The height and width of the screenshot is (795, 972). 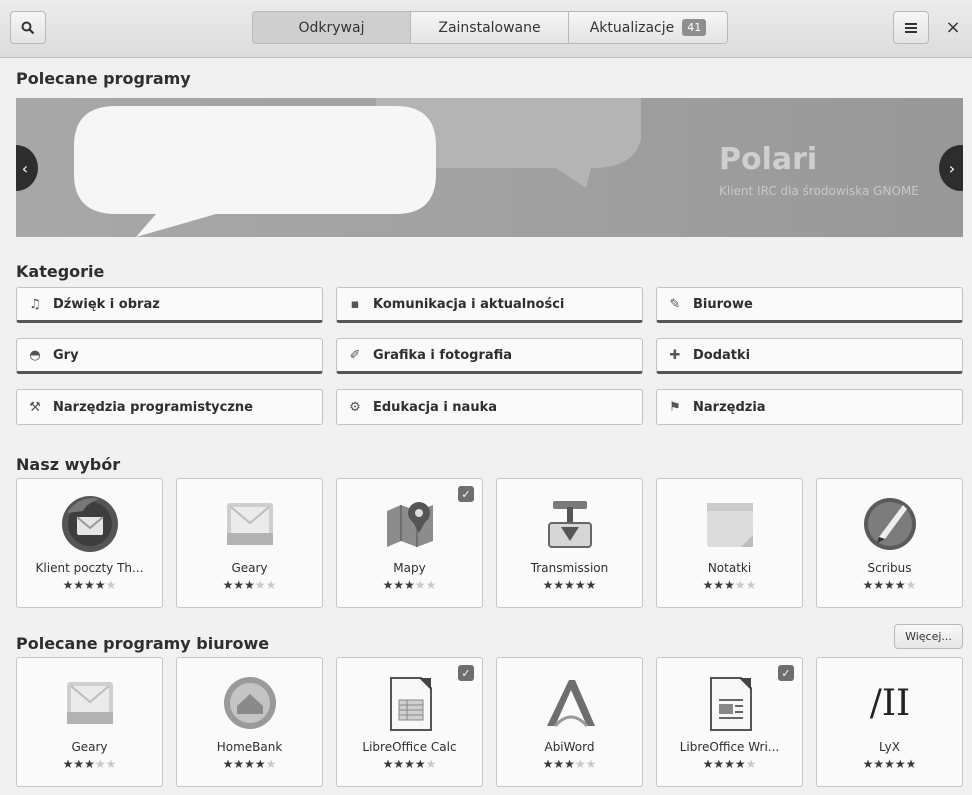 What do you see at coordinates (819, 191) in the screenshot?
I see `featured-app-description: Klient IRC dla środowiska GNOME` at bounding box center [819, 191].